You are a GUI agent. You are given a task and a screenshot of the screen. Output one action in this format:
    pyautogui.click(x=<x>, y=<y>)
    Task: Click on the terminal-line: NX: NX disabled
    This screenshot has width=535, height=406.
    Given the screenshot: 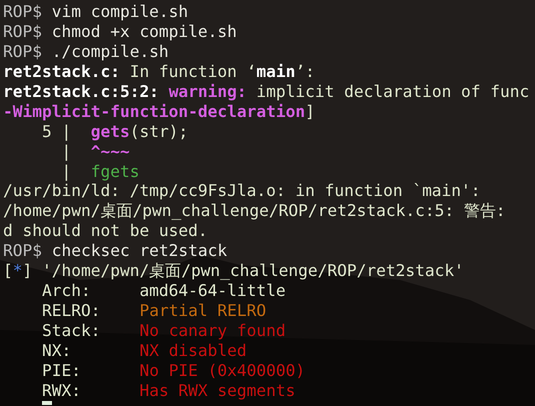 What is the action you would take?
    pyautogui.click(x=143, y=350)
    